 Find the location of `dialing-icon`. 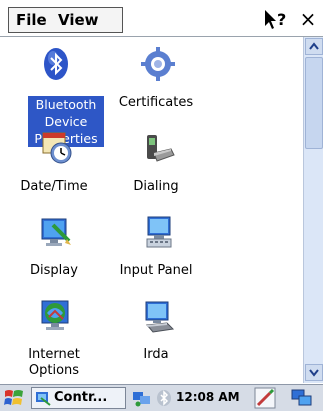

dialing-icon is located at coordinates (158, 148).